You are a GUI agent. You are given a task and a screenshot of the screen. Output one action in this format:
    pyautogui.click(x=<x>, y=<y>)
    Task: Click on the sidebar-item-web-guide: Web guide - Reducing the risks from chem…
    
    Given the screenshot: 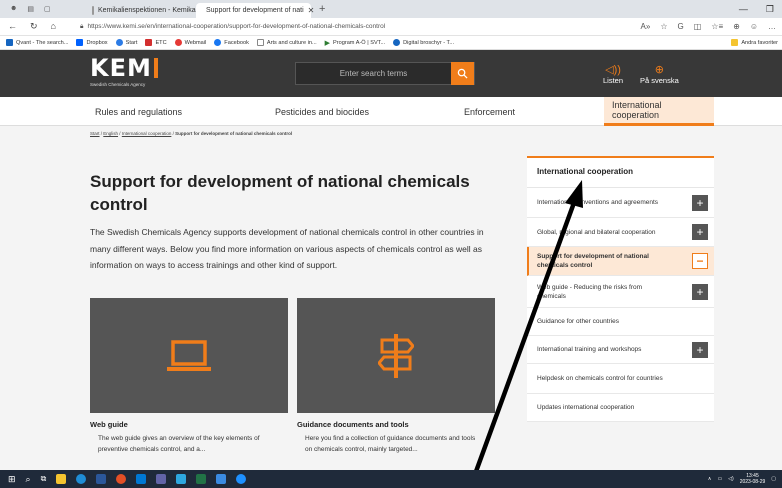 What is the action you would take?
    pyautogui.click(x=620, y=292)
    